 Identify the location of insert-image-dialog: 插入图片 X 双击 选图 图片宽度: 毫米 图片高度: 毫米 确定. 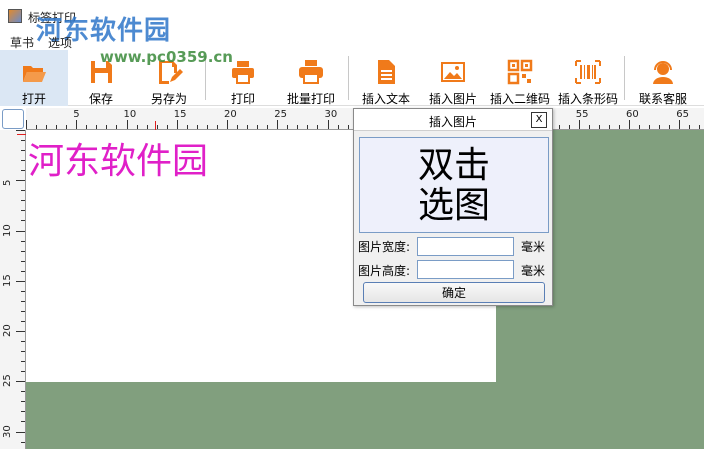
(453, 207).